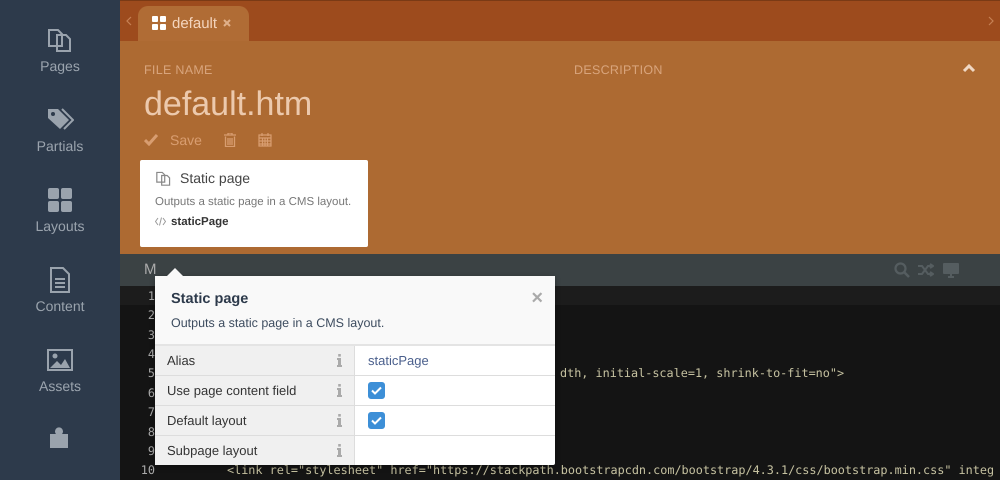 This screenshot has height=480, width=1000. What do you see at coordinates (610, 470) in the screenshot?
I see `code-line: <link rel="stylesheet" href="https://stackpath.bootstrapcdn.com/bootstrap/4.3.1/css/bootstrap.min.css" integ` at bounding box center [610, 470].